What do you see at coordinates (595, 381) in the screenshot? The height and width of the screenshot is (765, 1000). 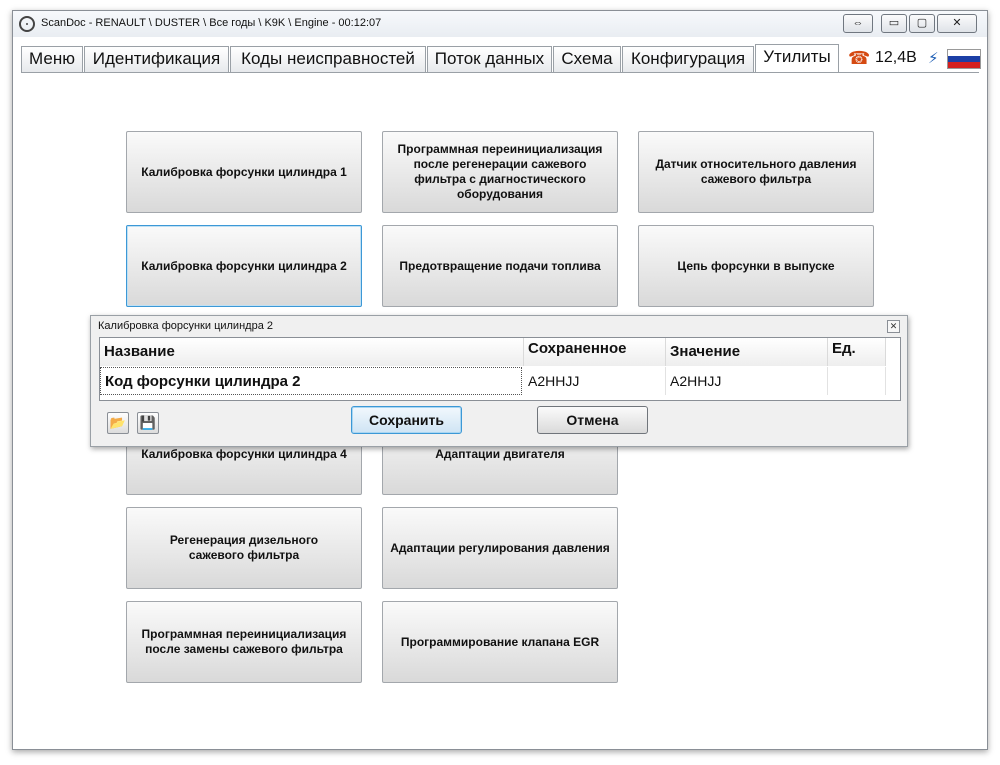 I see `table-cell-saved-value: A2HHJJ` at bounding box center [595, 381].